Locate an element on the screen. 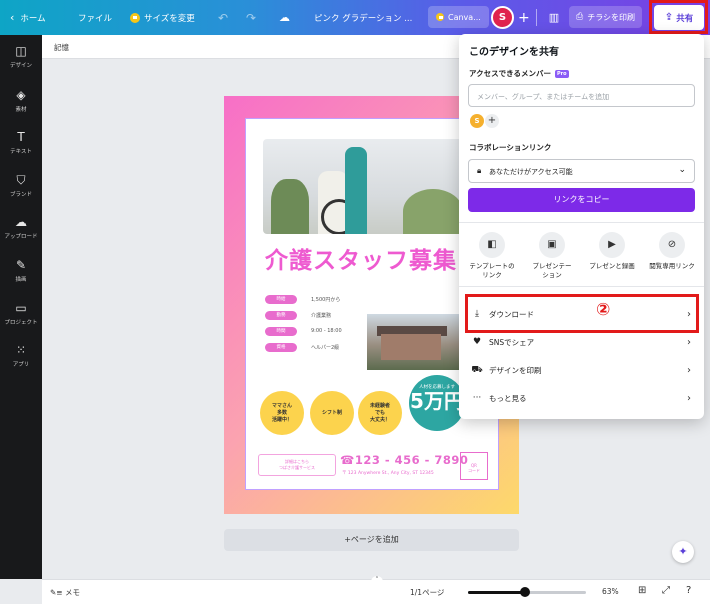 The width and height of the screenshot is (710, 604). notes-button: ✎≡ メモ is located at coordinates (65, 592).